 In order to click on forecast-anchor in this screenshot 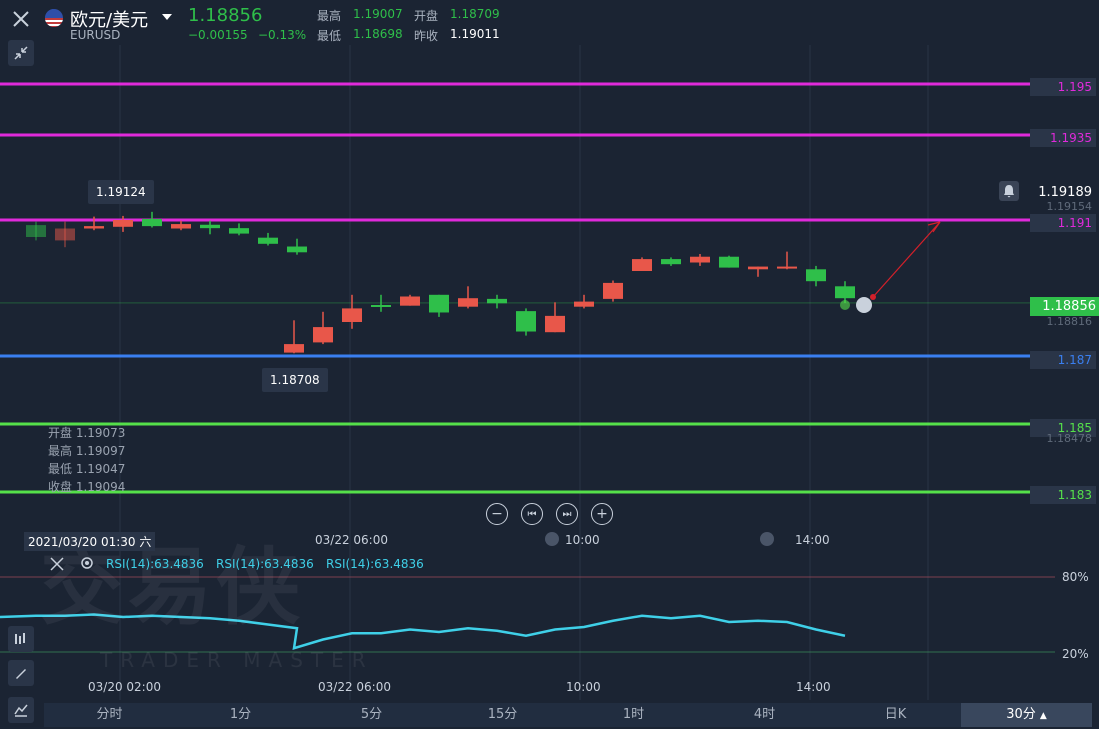, I will do `click(873, 297)`.